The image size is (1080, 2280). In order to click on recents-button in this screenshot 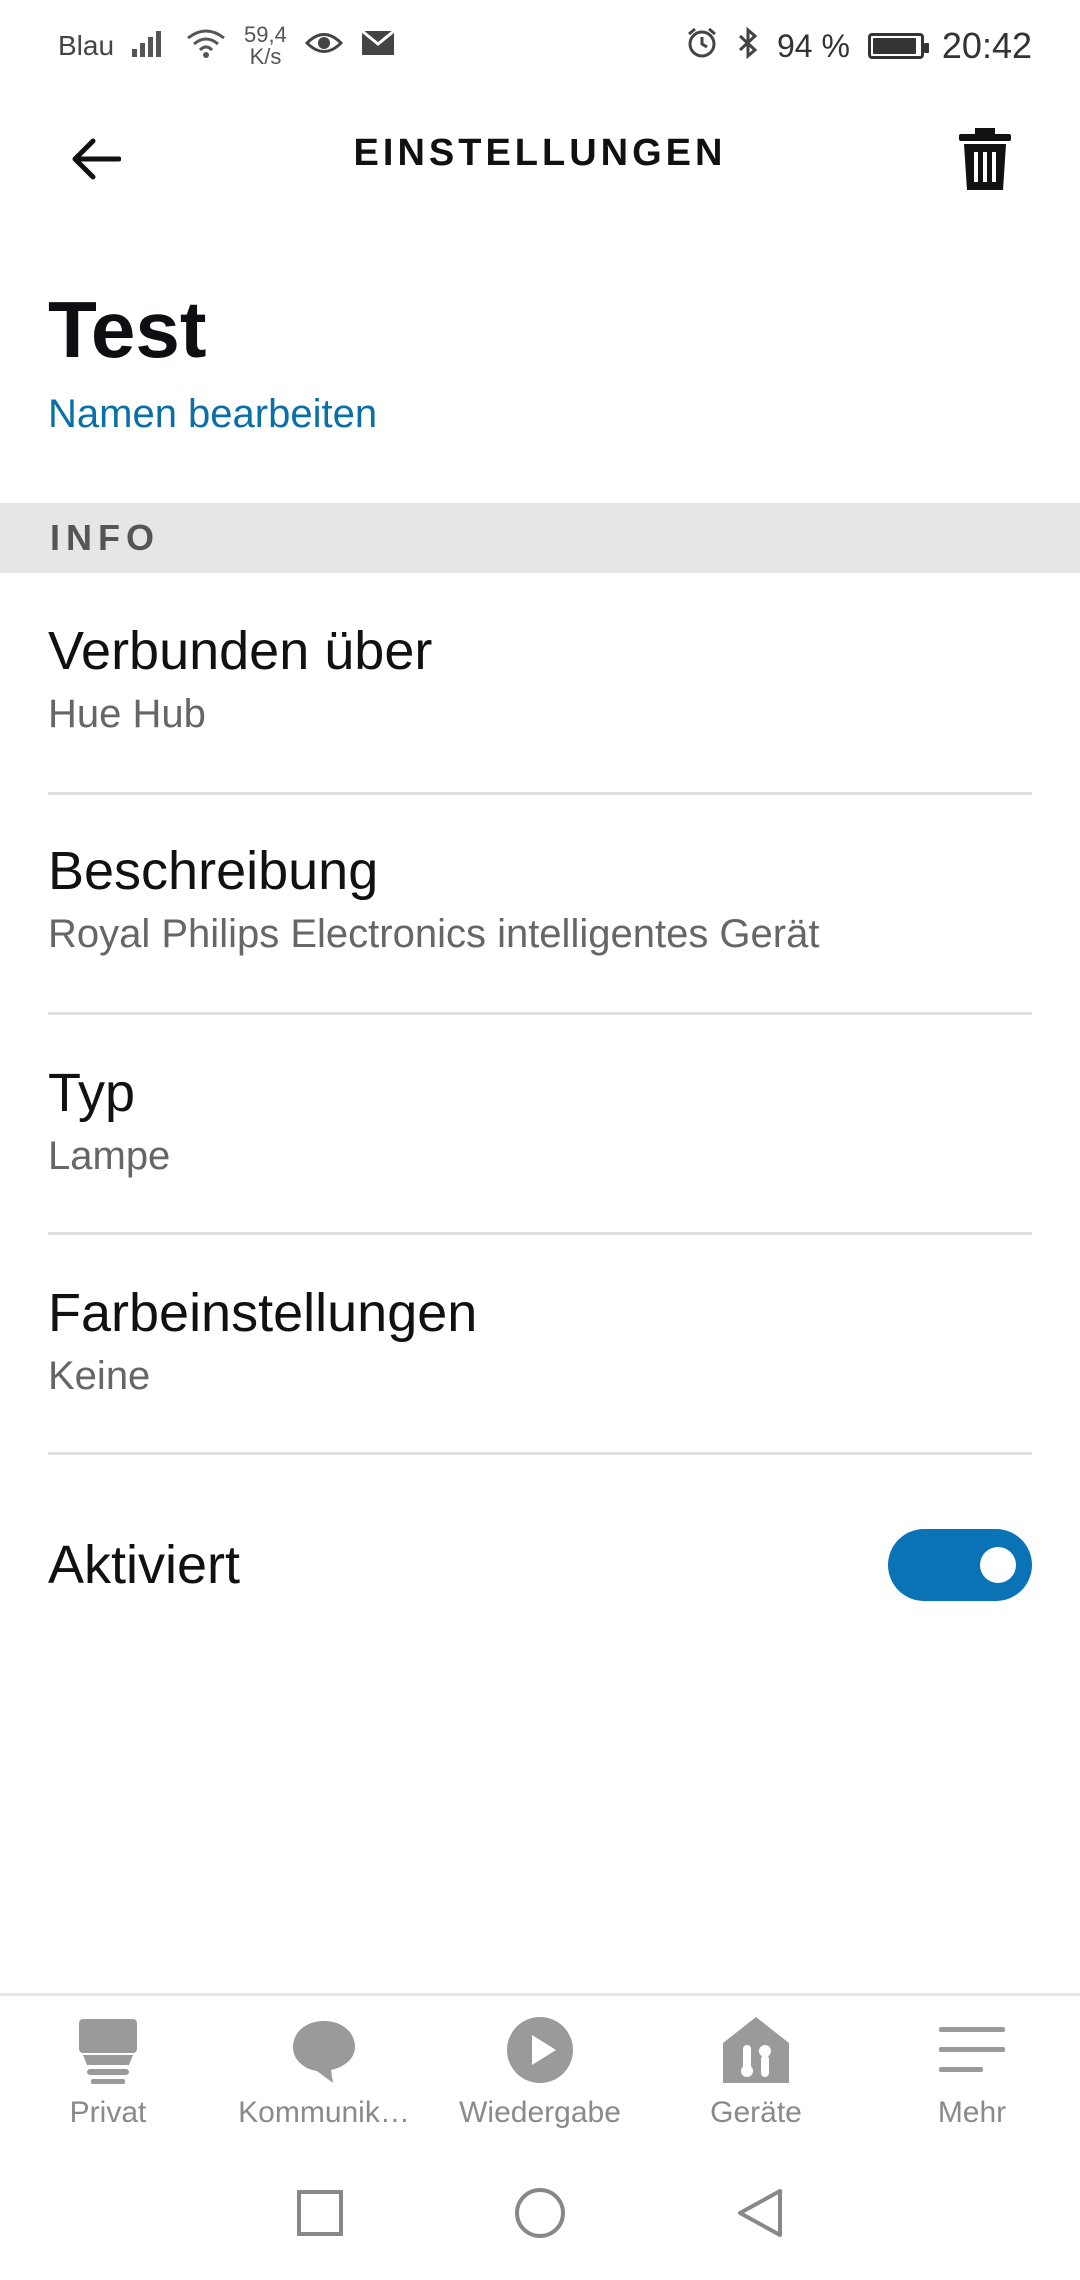, I will do `click(320, 2215)`.